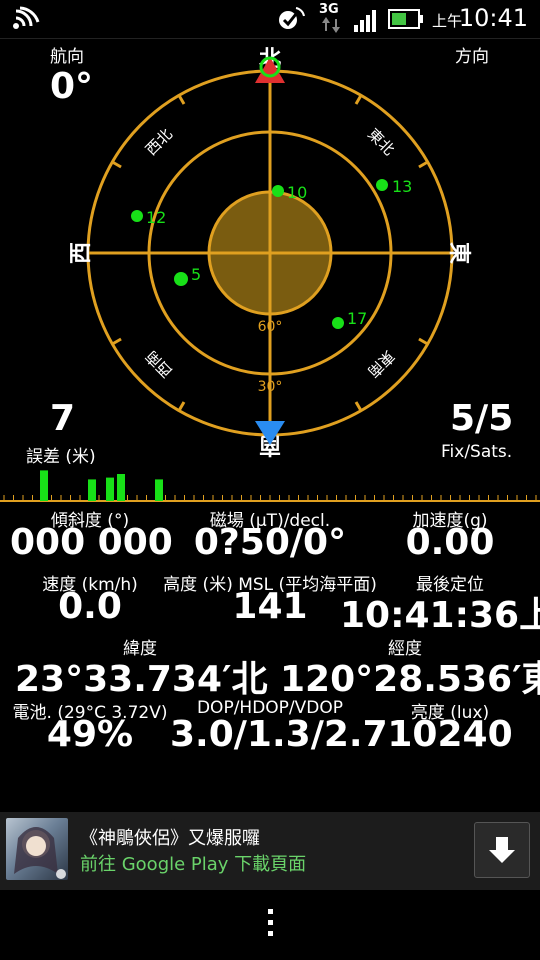  What do you see at coordinates (270, 387) in the screenshot?
I see `ring-30-label: 30°` at bounding box center [270, 387].